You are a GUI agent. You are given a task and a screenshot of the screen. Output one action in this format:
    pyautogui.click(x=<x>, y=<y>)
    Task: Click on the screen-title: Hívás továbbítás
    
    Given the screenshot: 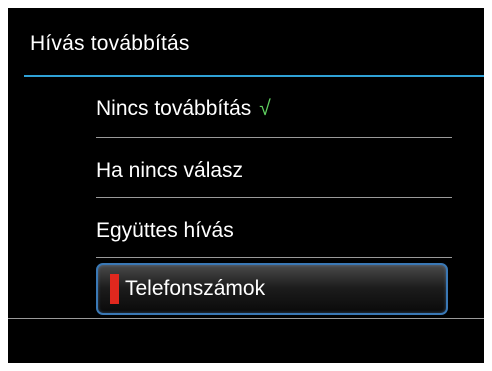 What is the action you would take?
    pyautogui.click(x=110, y=43)
    